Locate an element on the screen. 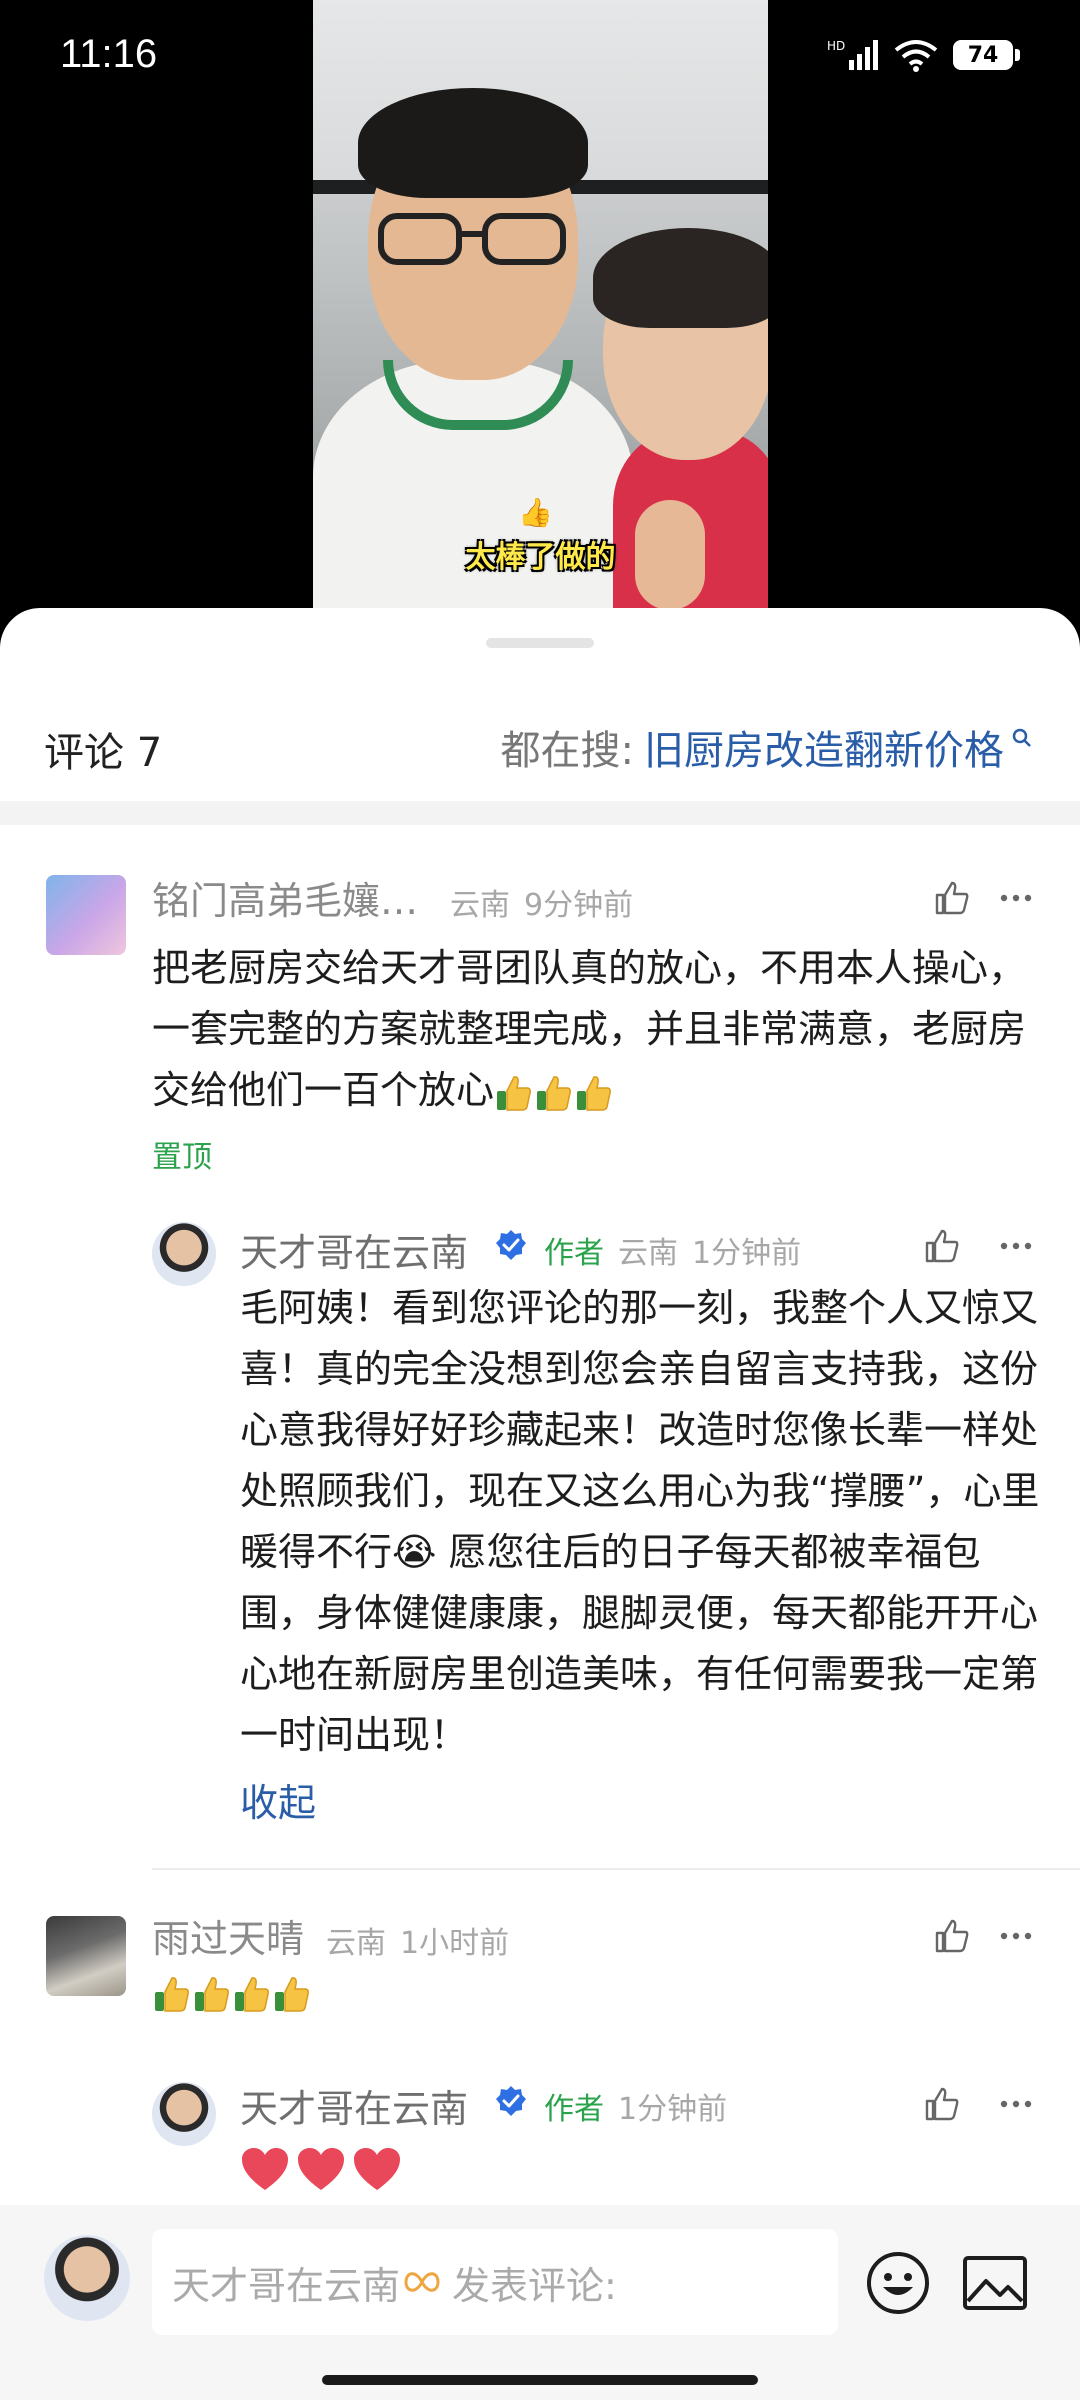 This screenshot has height=2400, width=1080. svg-text: HD is located at coordinates (836, 46).